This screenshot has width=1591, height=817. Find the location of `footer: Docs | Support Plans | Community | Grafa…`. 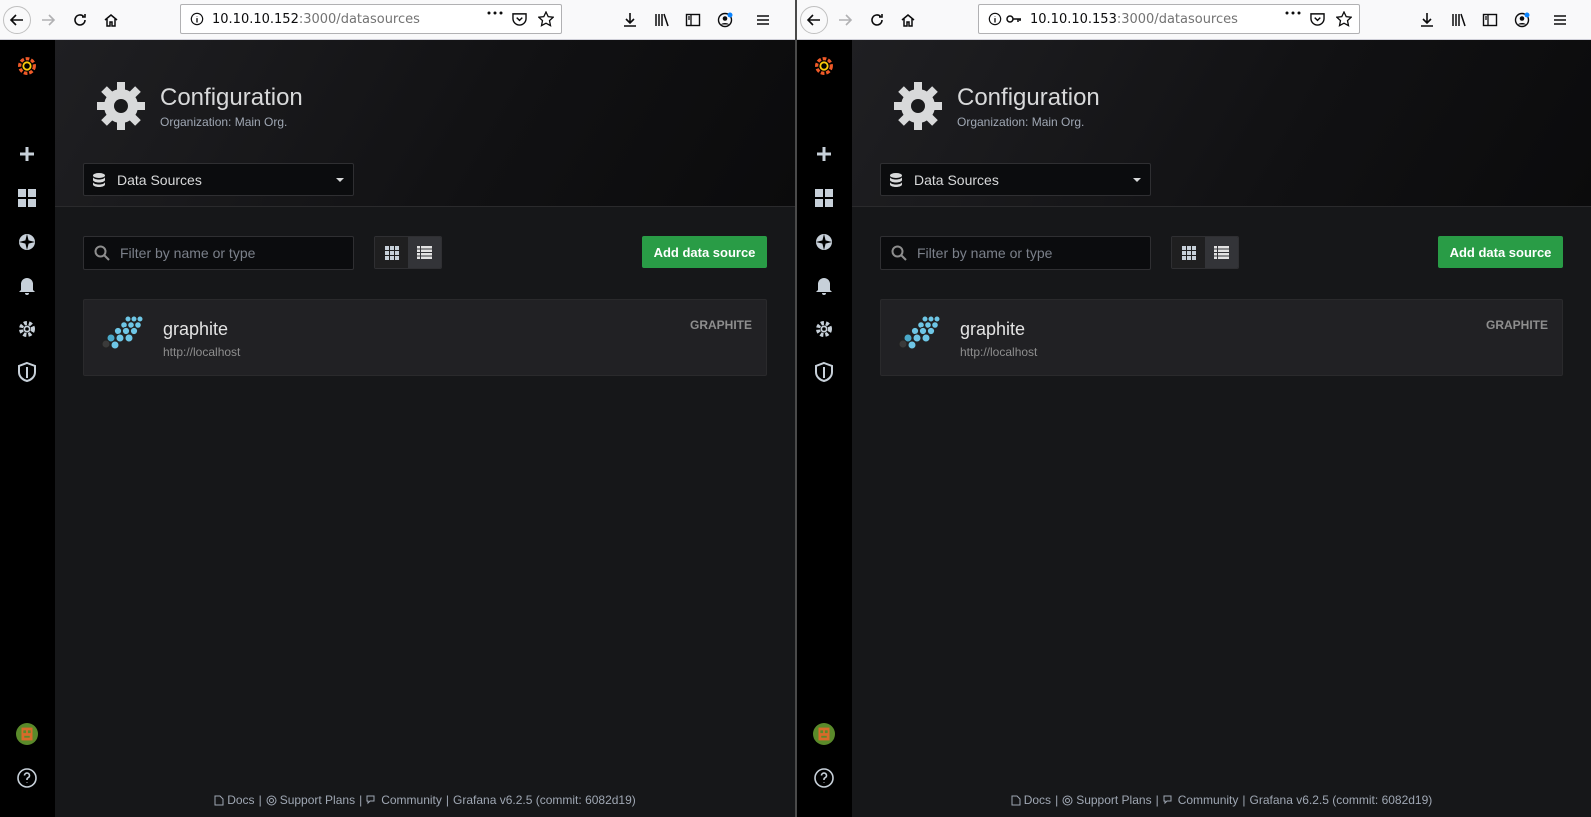

footer: Docs | Support Plans | Community | Grafa… is located at coordinates (425, 800).